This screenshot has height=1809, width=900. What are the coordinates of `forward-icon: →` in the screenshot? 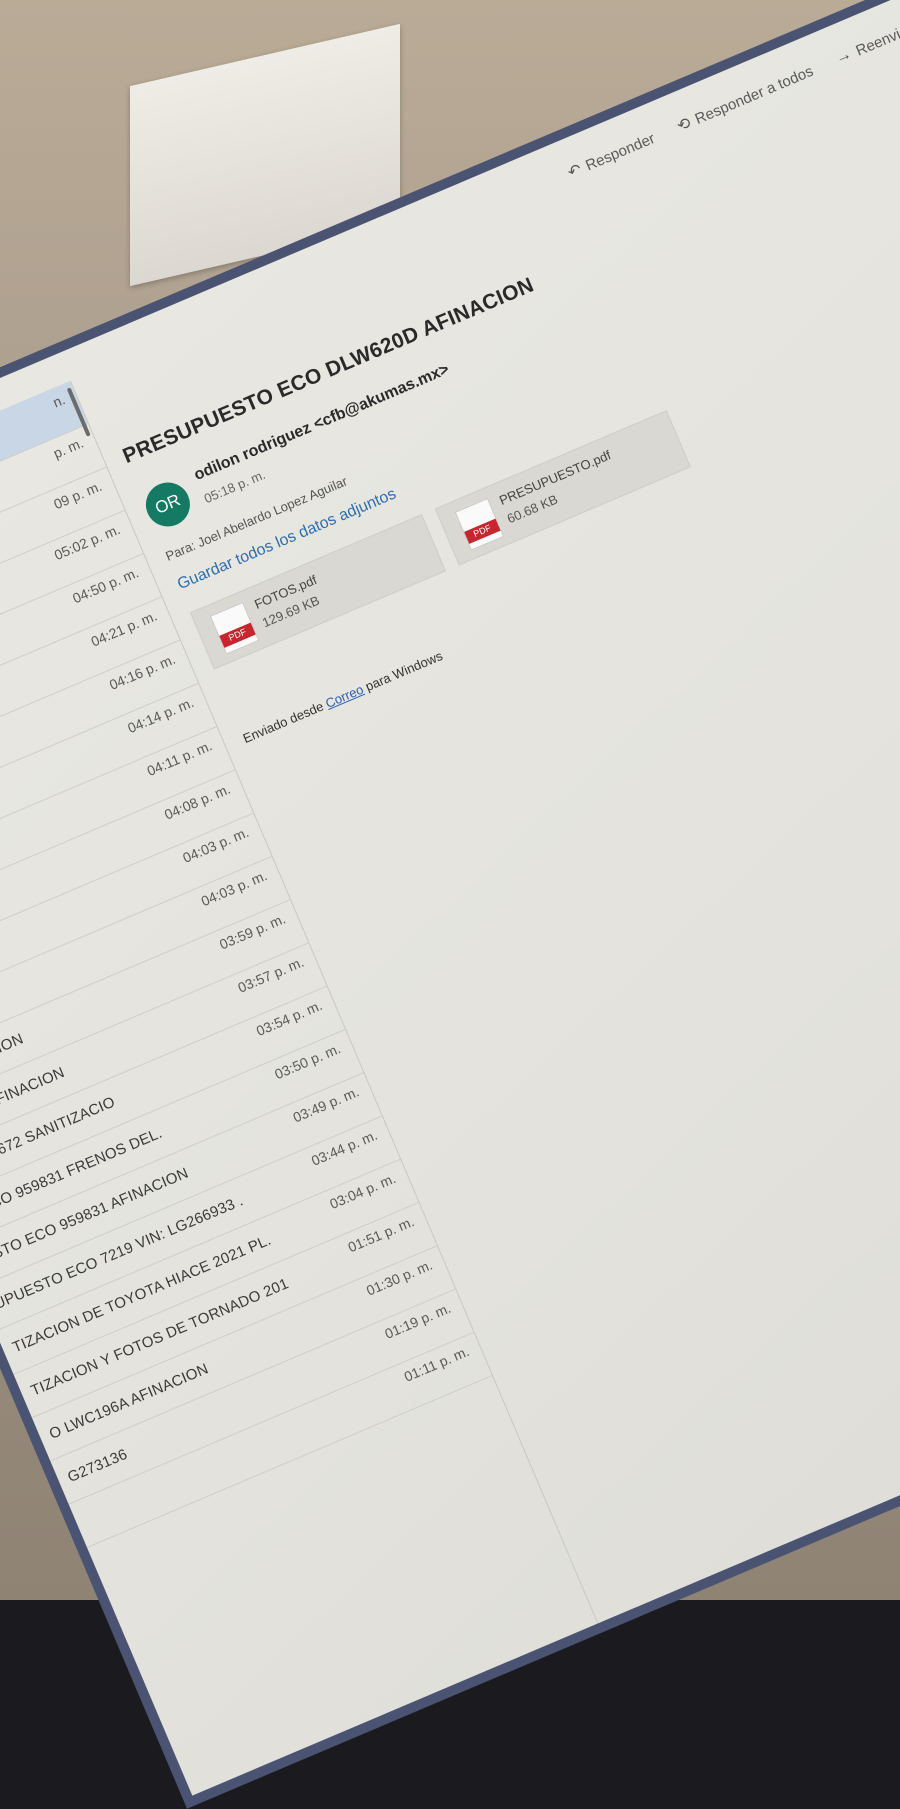 It's located at (843, 56).